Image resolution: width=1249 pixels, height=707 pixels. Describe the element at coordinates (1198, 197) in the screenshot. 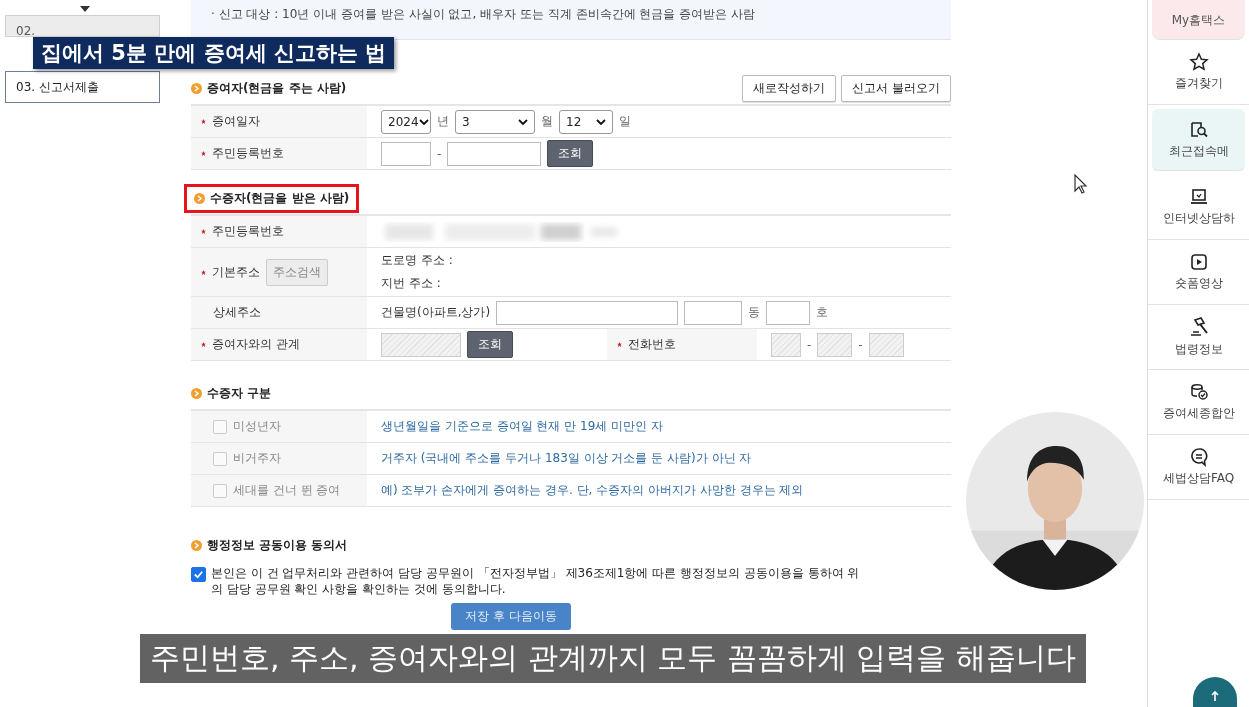

I see `laptop-icon` at that location.